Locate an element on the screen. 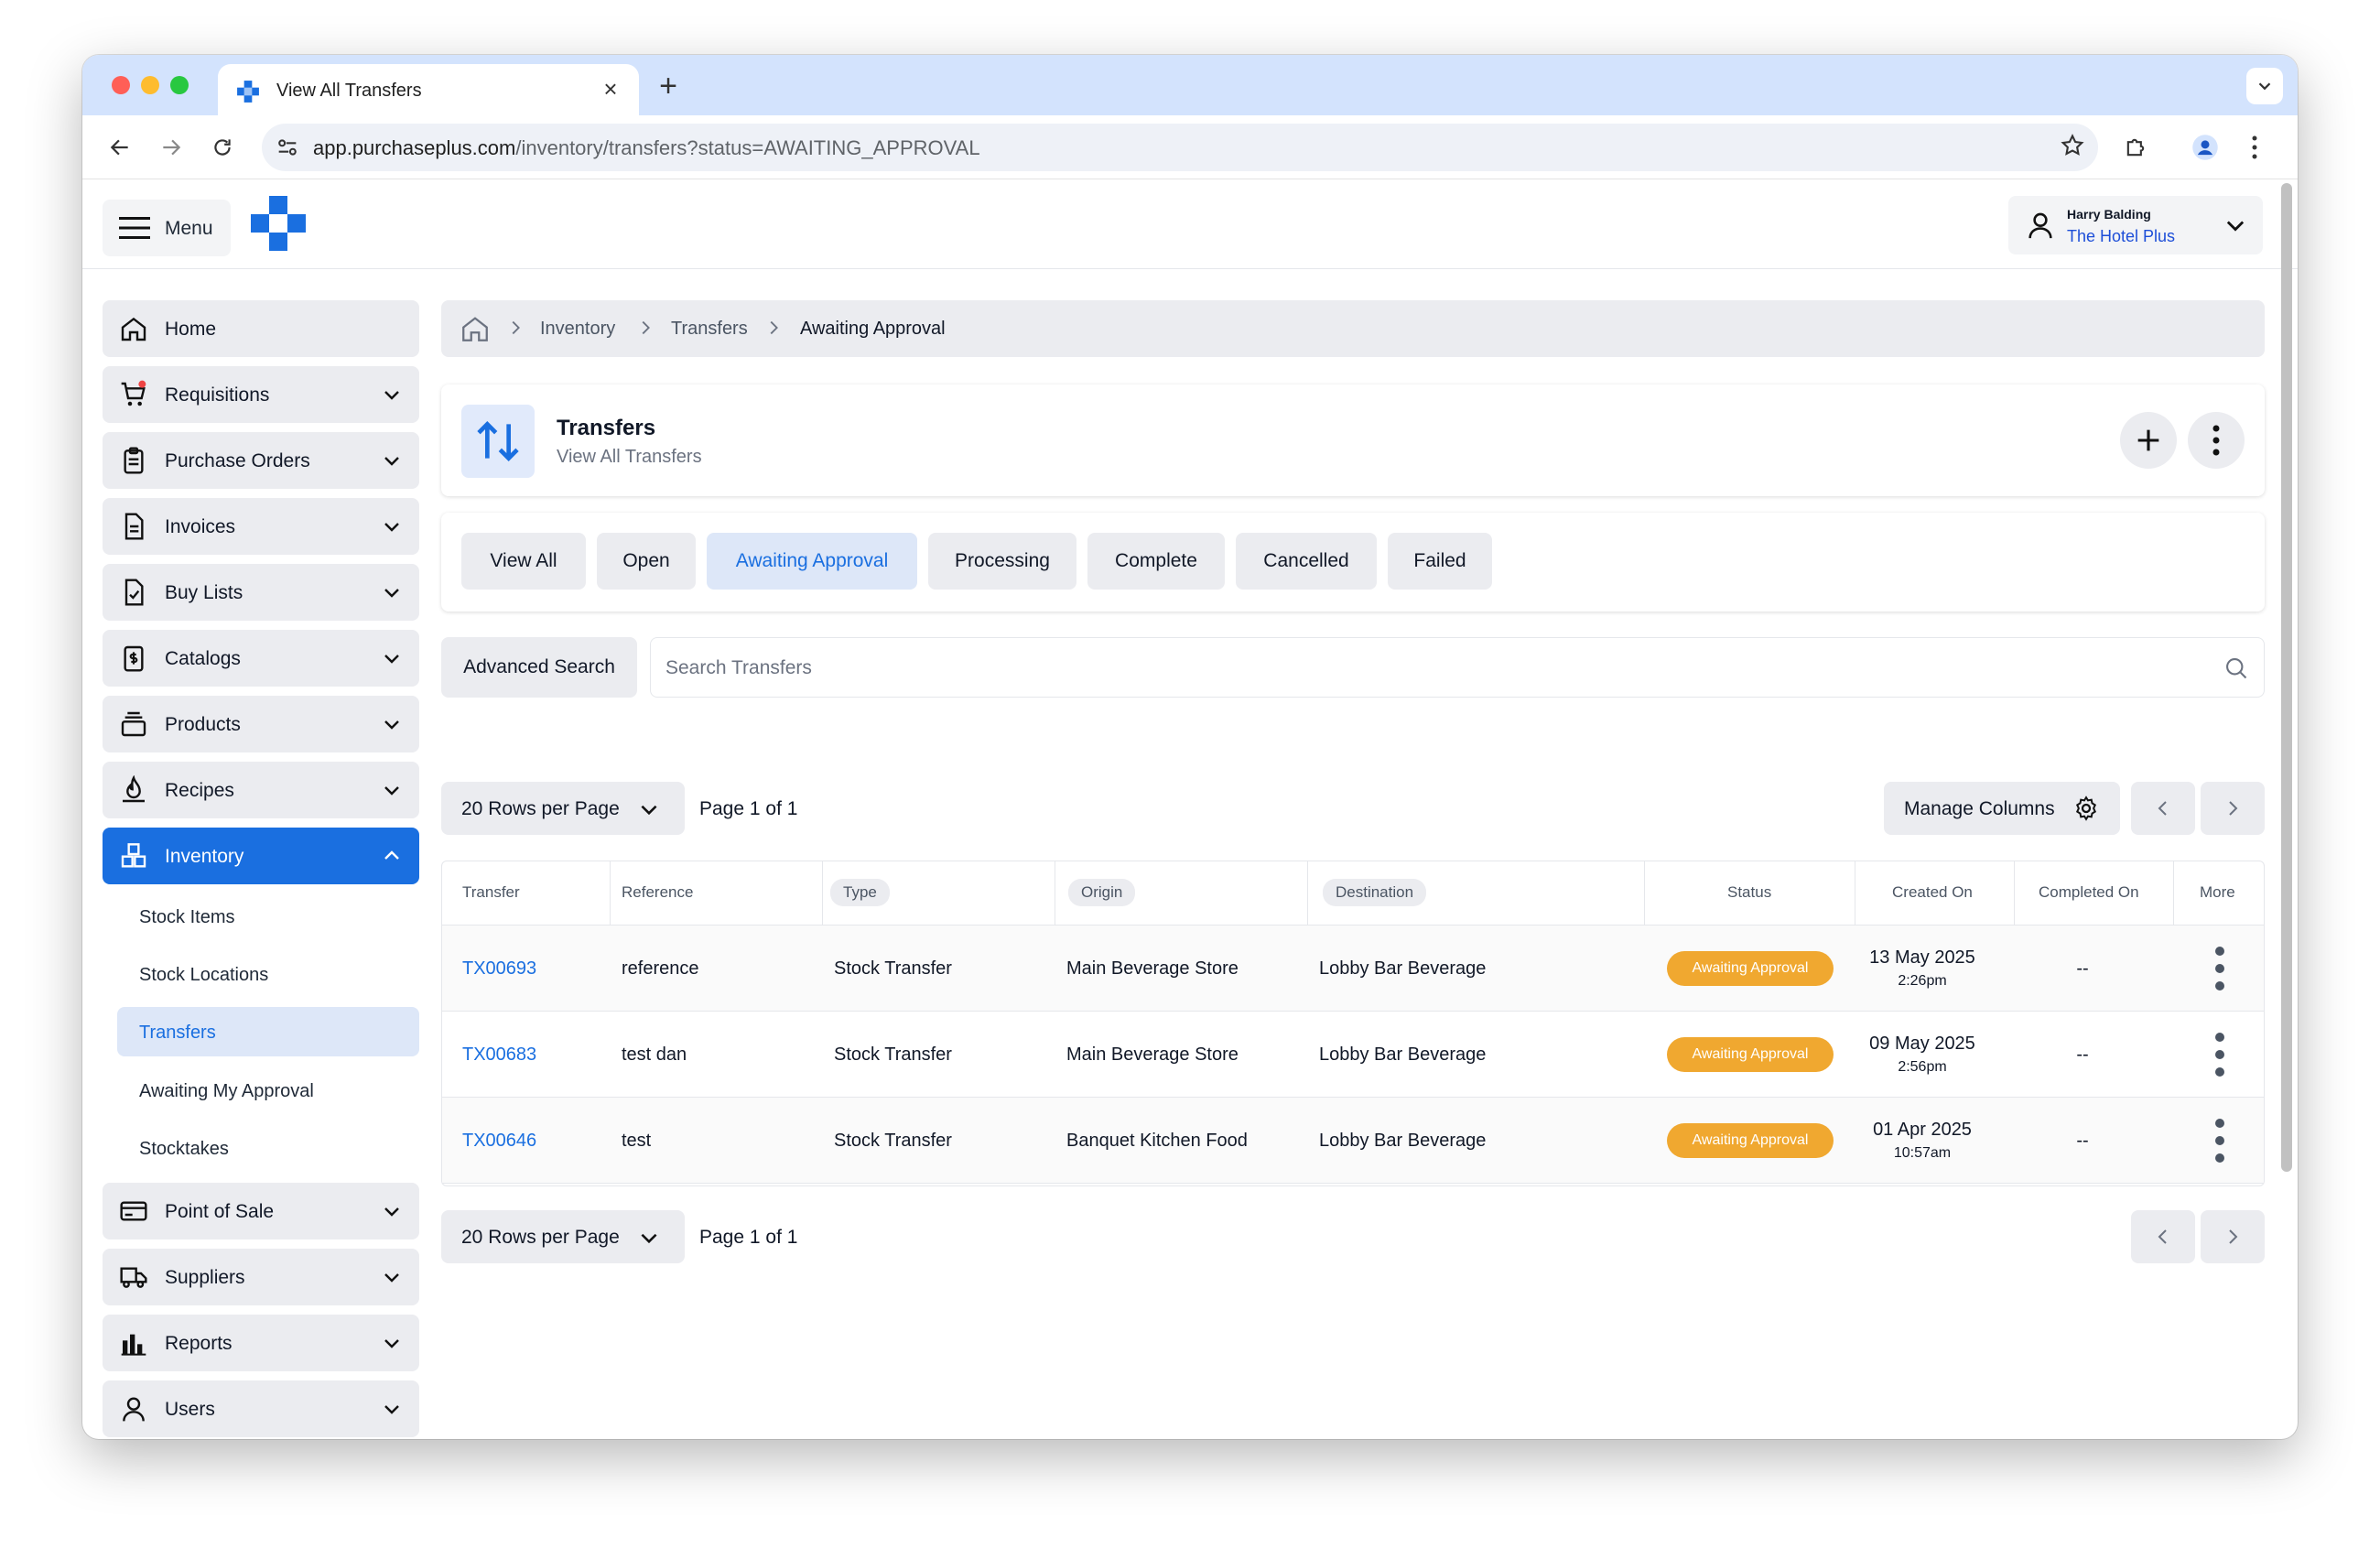 Image resolution: width=2380 pixels, height=1548 pixels. minimize-window-button is located at coordinates (150, 85).